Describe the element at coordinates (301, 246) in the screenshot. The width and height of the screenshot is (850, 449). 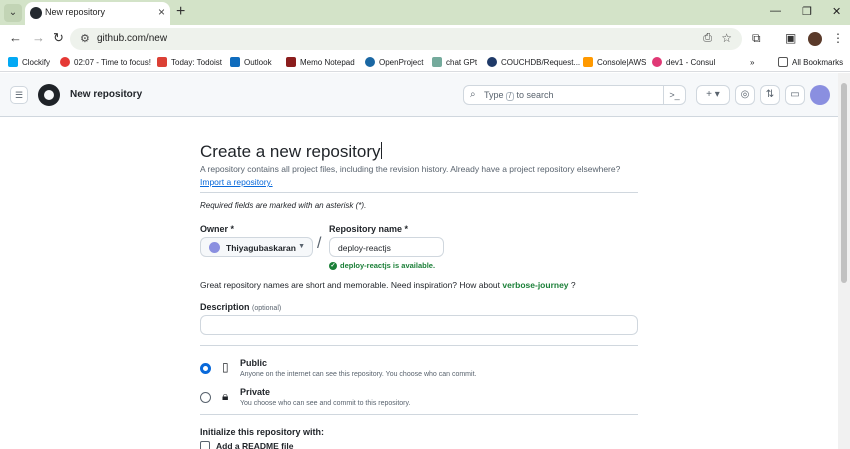
I see `chevron-down-icon: ▼` at that location.